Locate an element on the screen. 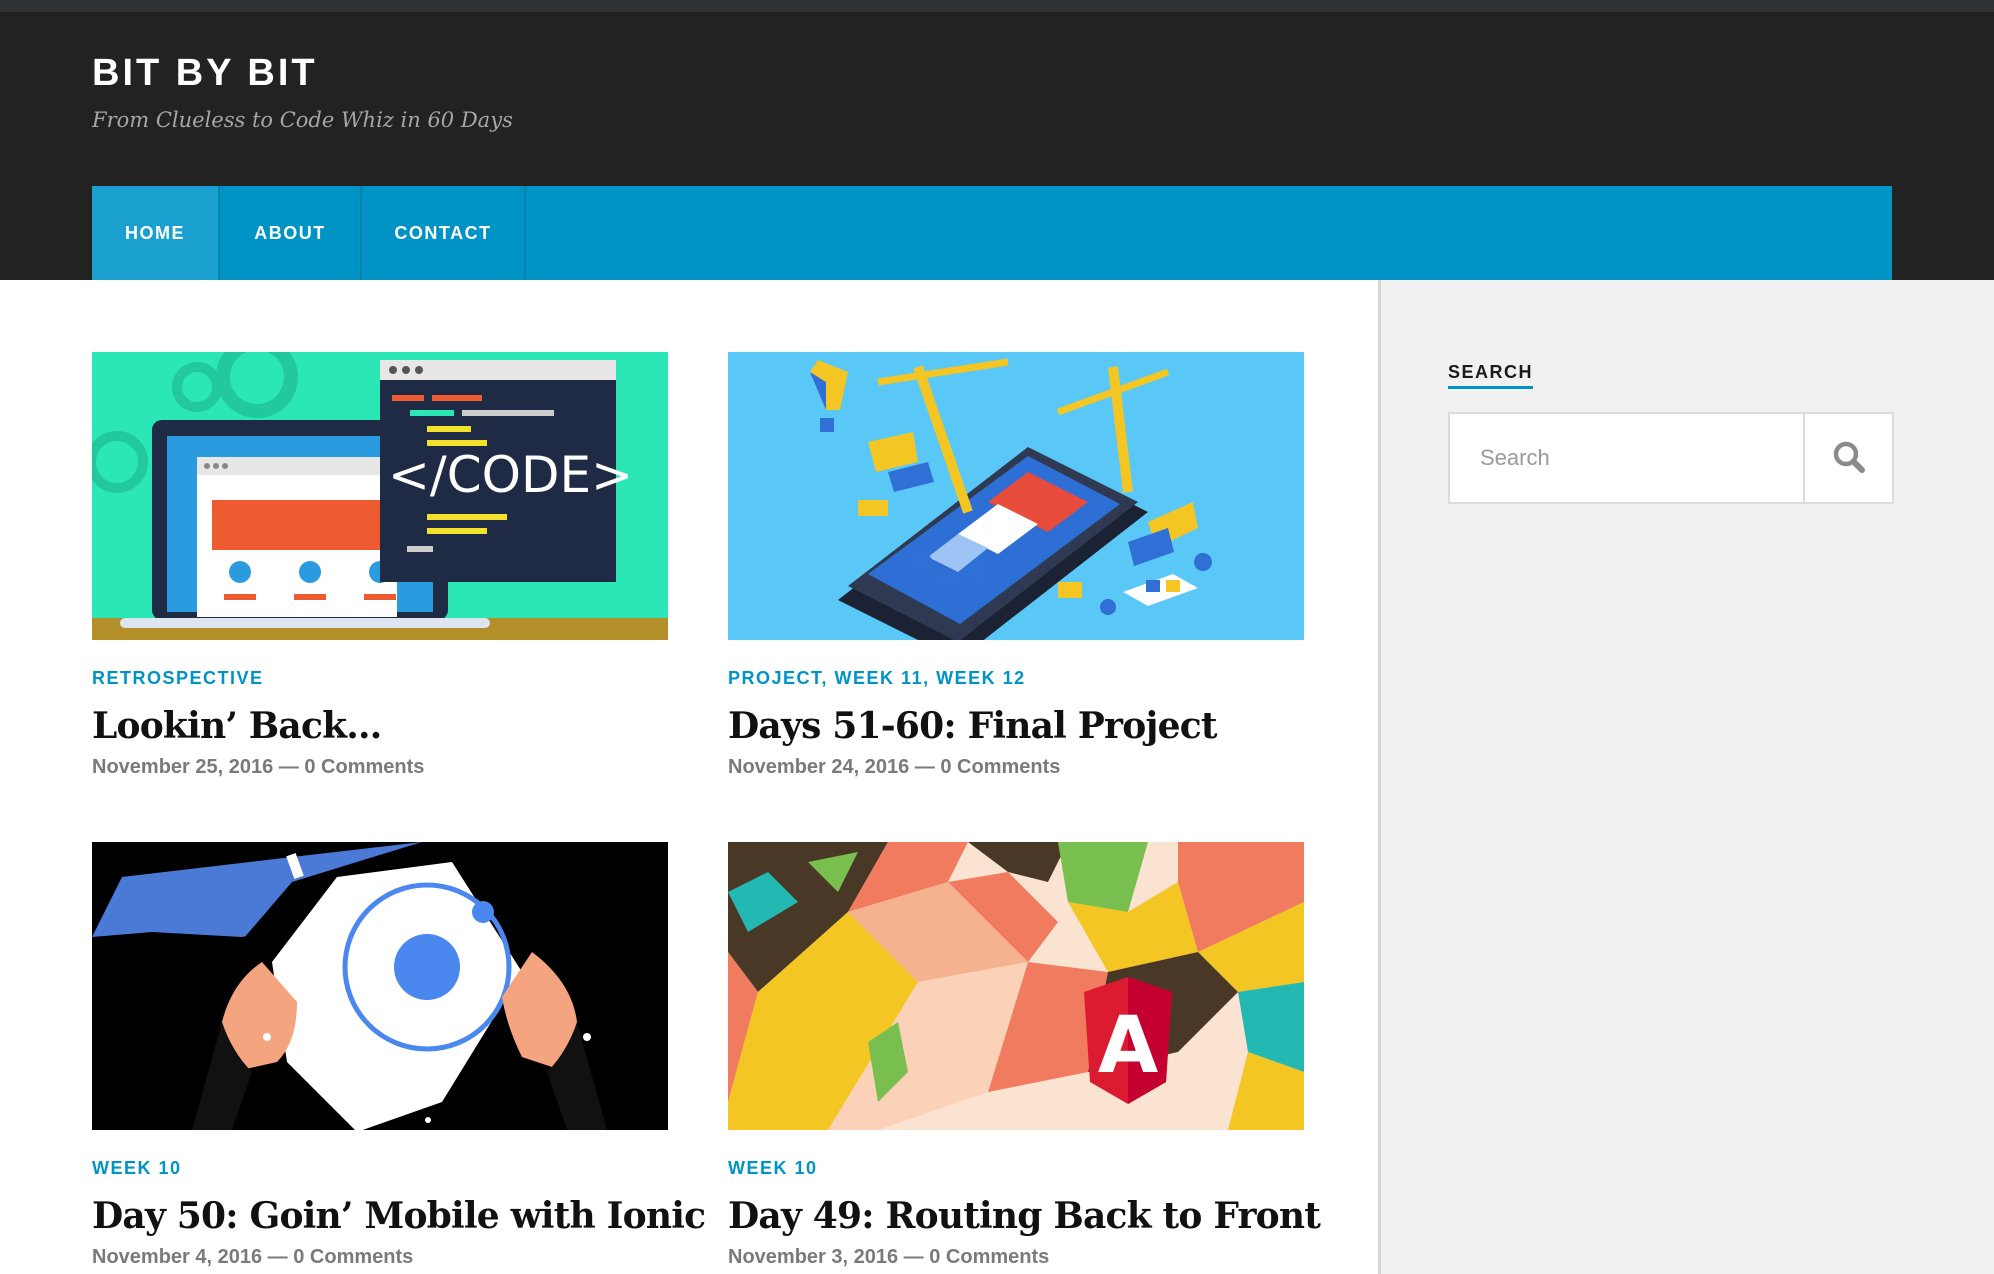  search-icon is located at coordinates (1849, 458).